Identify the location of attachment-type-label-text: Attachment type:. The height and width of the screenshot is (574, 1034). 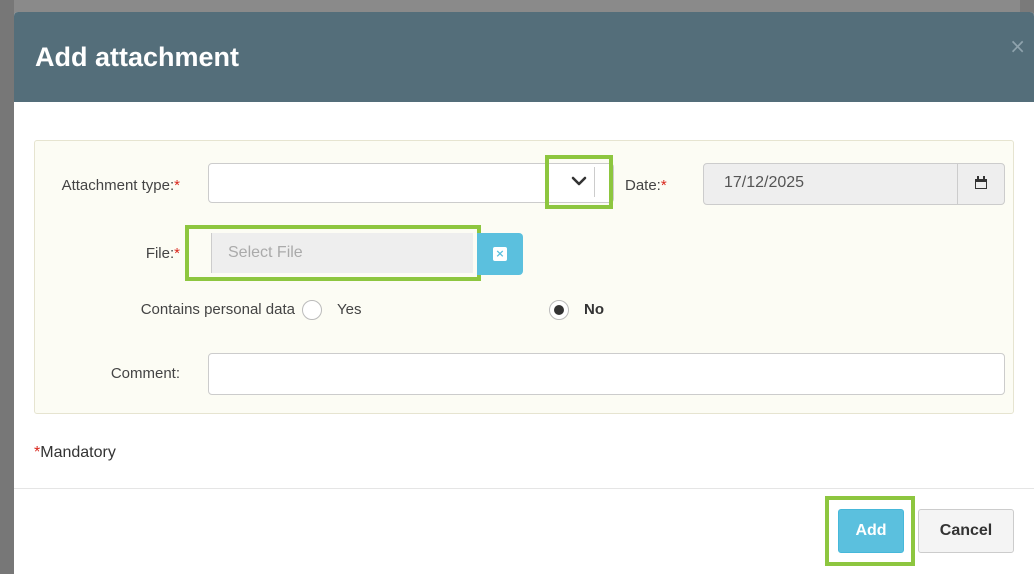
(118, 185).